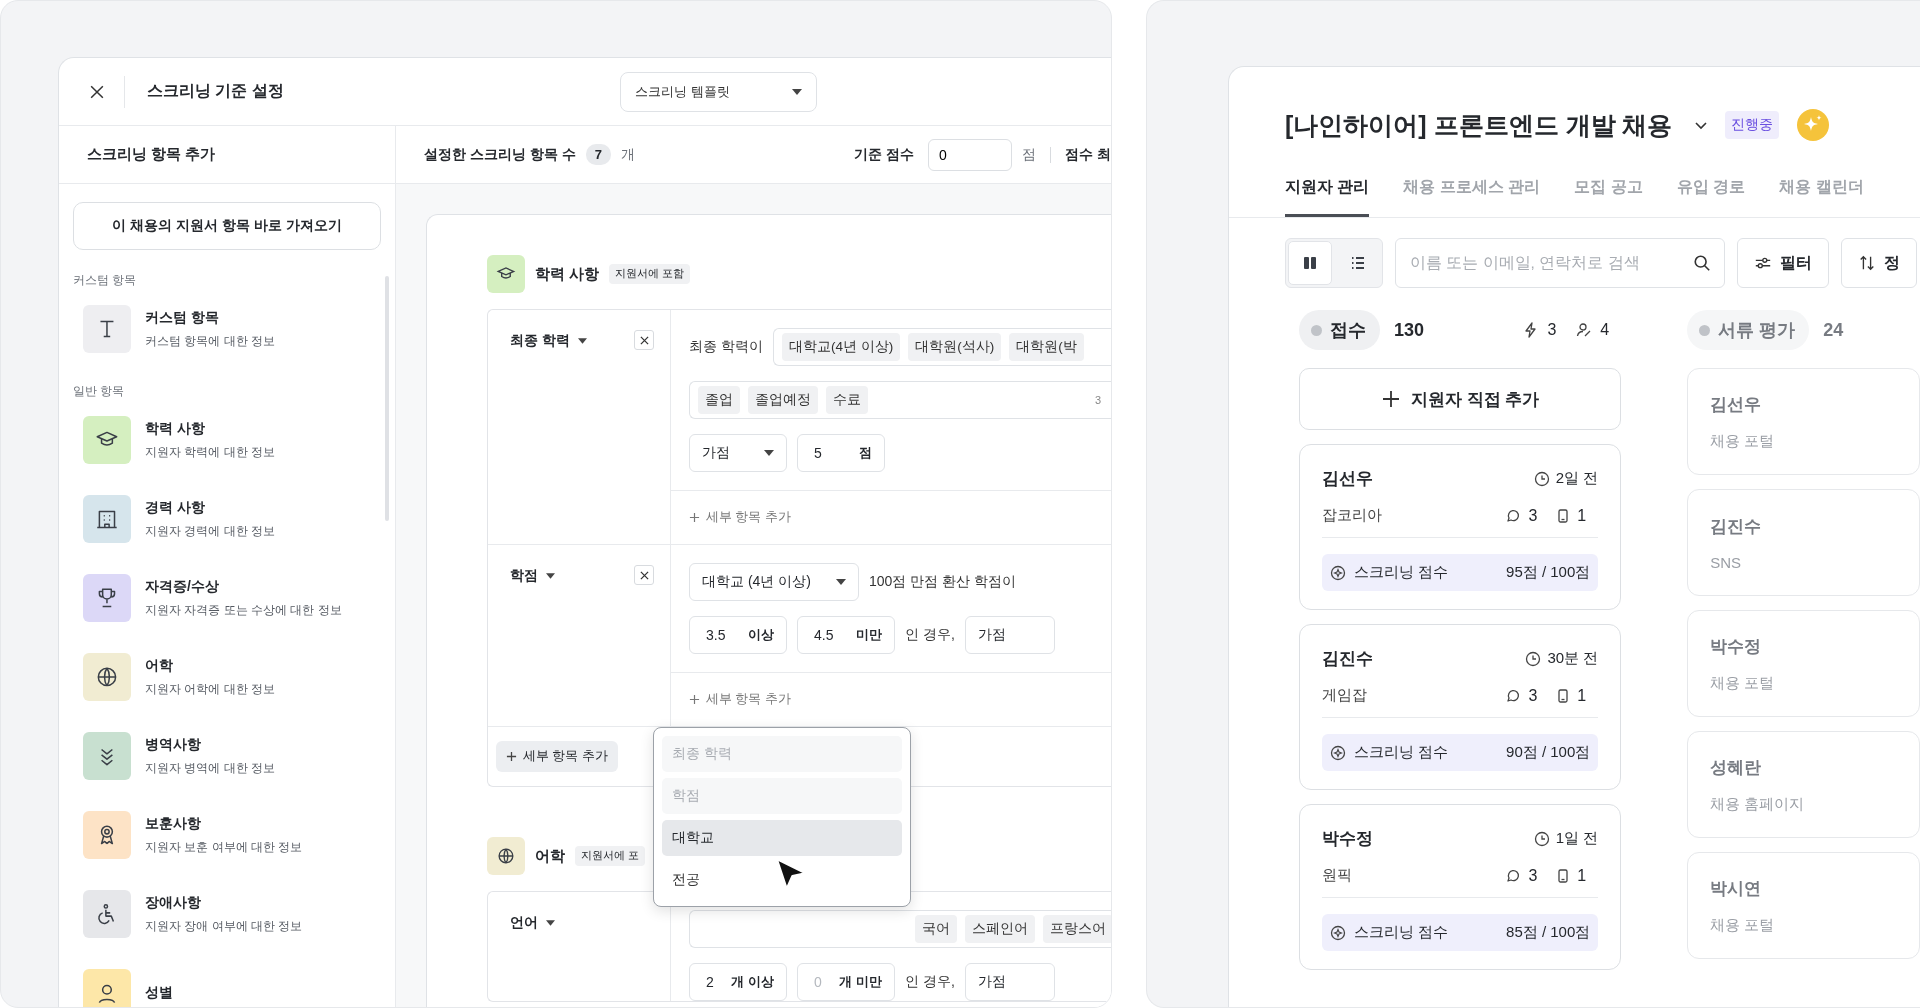  Describe the element at coordinates (227, 155) in the screenshot. I see `sidebar-heading: 스크리닝 항목 추가` at that location.